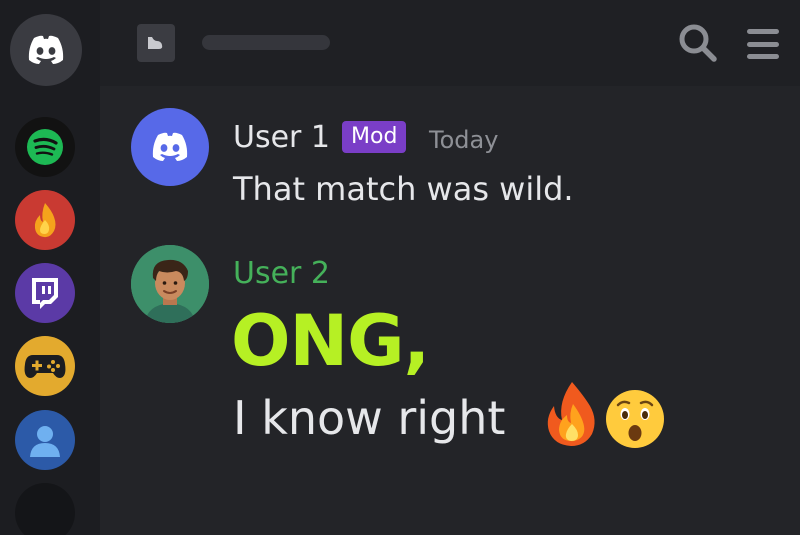 The height and width of the screenshot is (535, 800). Describe the element at coordinates (369, 418) in the screenshot. I see `message-text: I know right` at that location.